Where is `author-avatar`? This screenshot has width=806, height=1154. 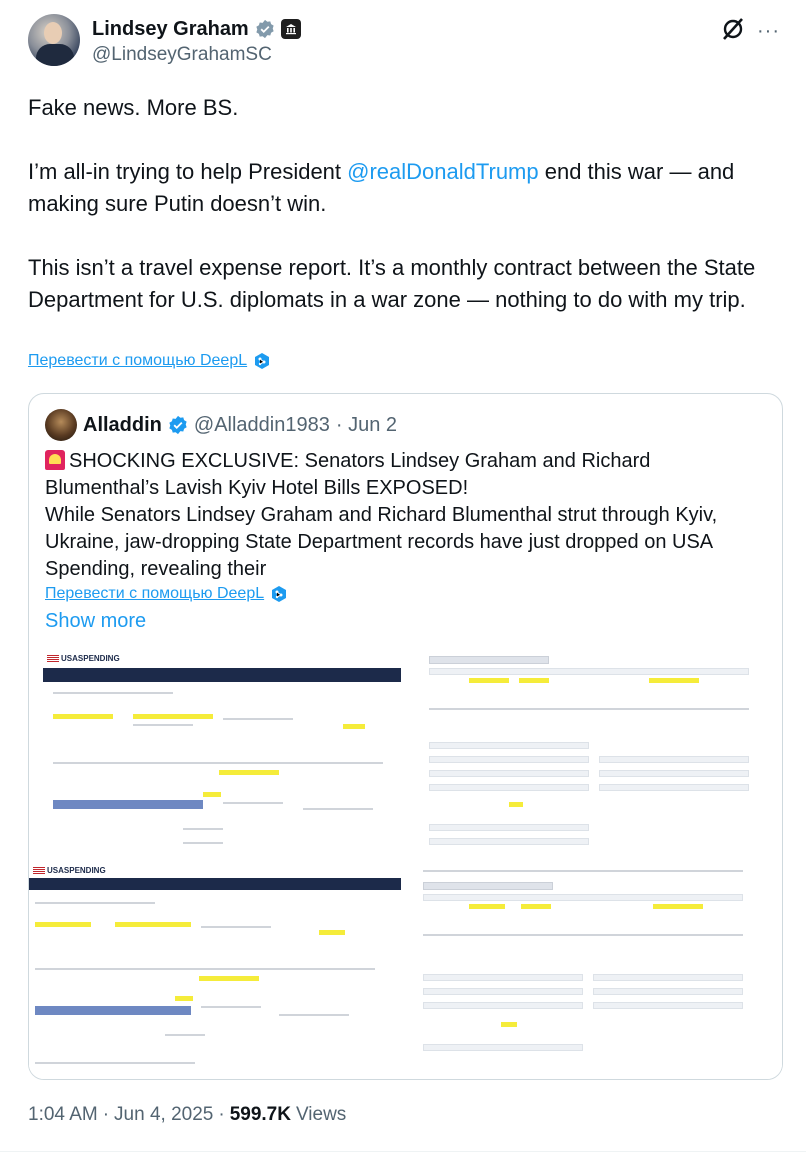
author-avatar is located at coordinates (54, 40).